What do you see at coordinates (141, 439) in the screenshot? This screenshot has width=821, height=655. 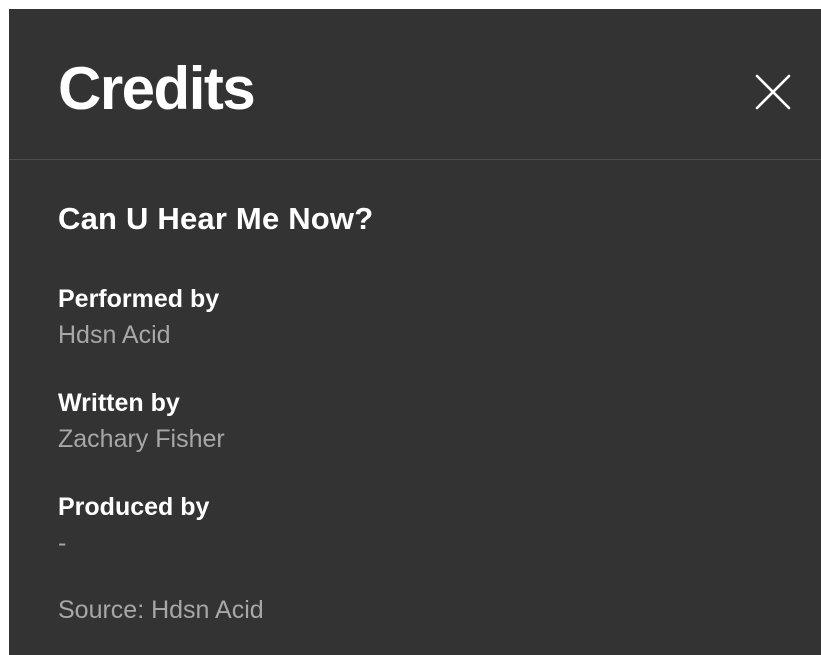 I see `credit-value: Zachary Fisher` at bounding box center [141, 439].